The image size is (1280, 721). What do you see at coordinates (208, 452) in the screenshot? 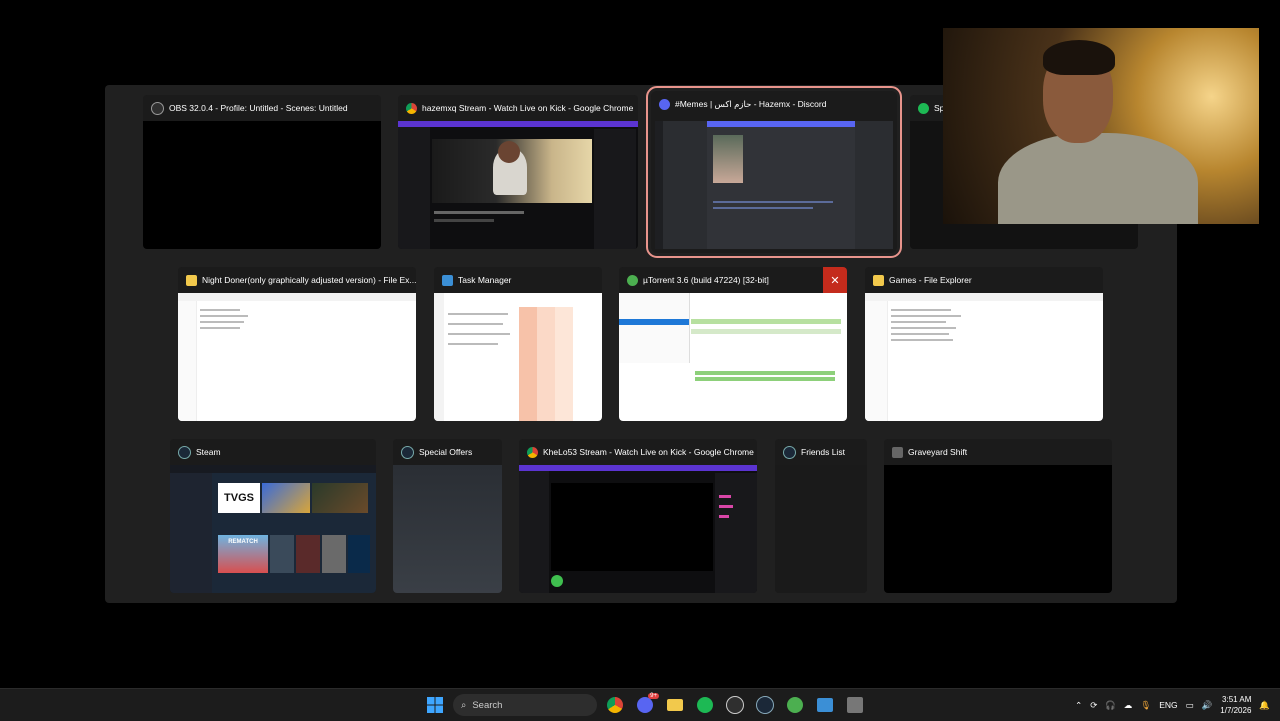
I see `window-title: Steam` at bounding box center [208, 452].